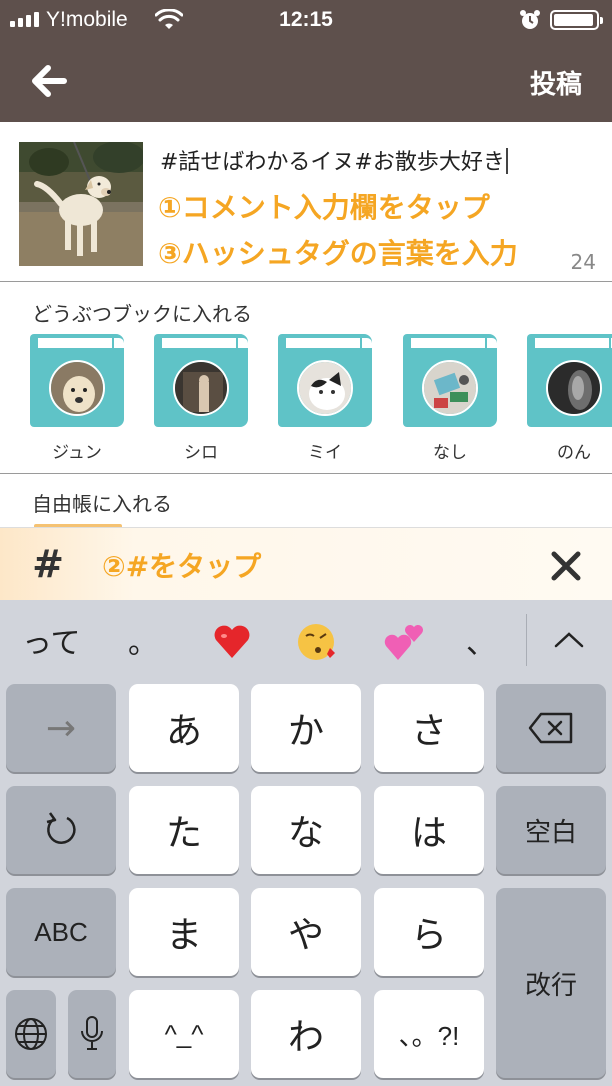  I want to click on microphone-icon, so click(92, 1033).